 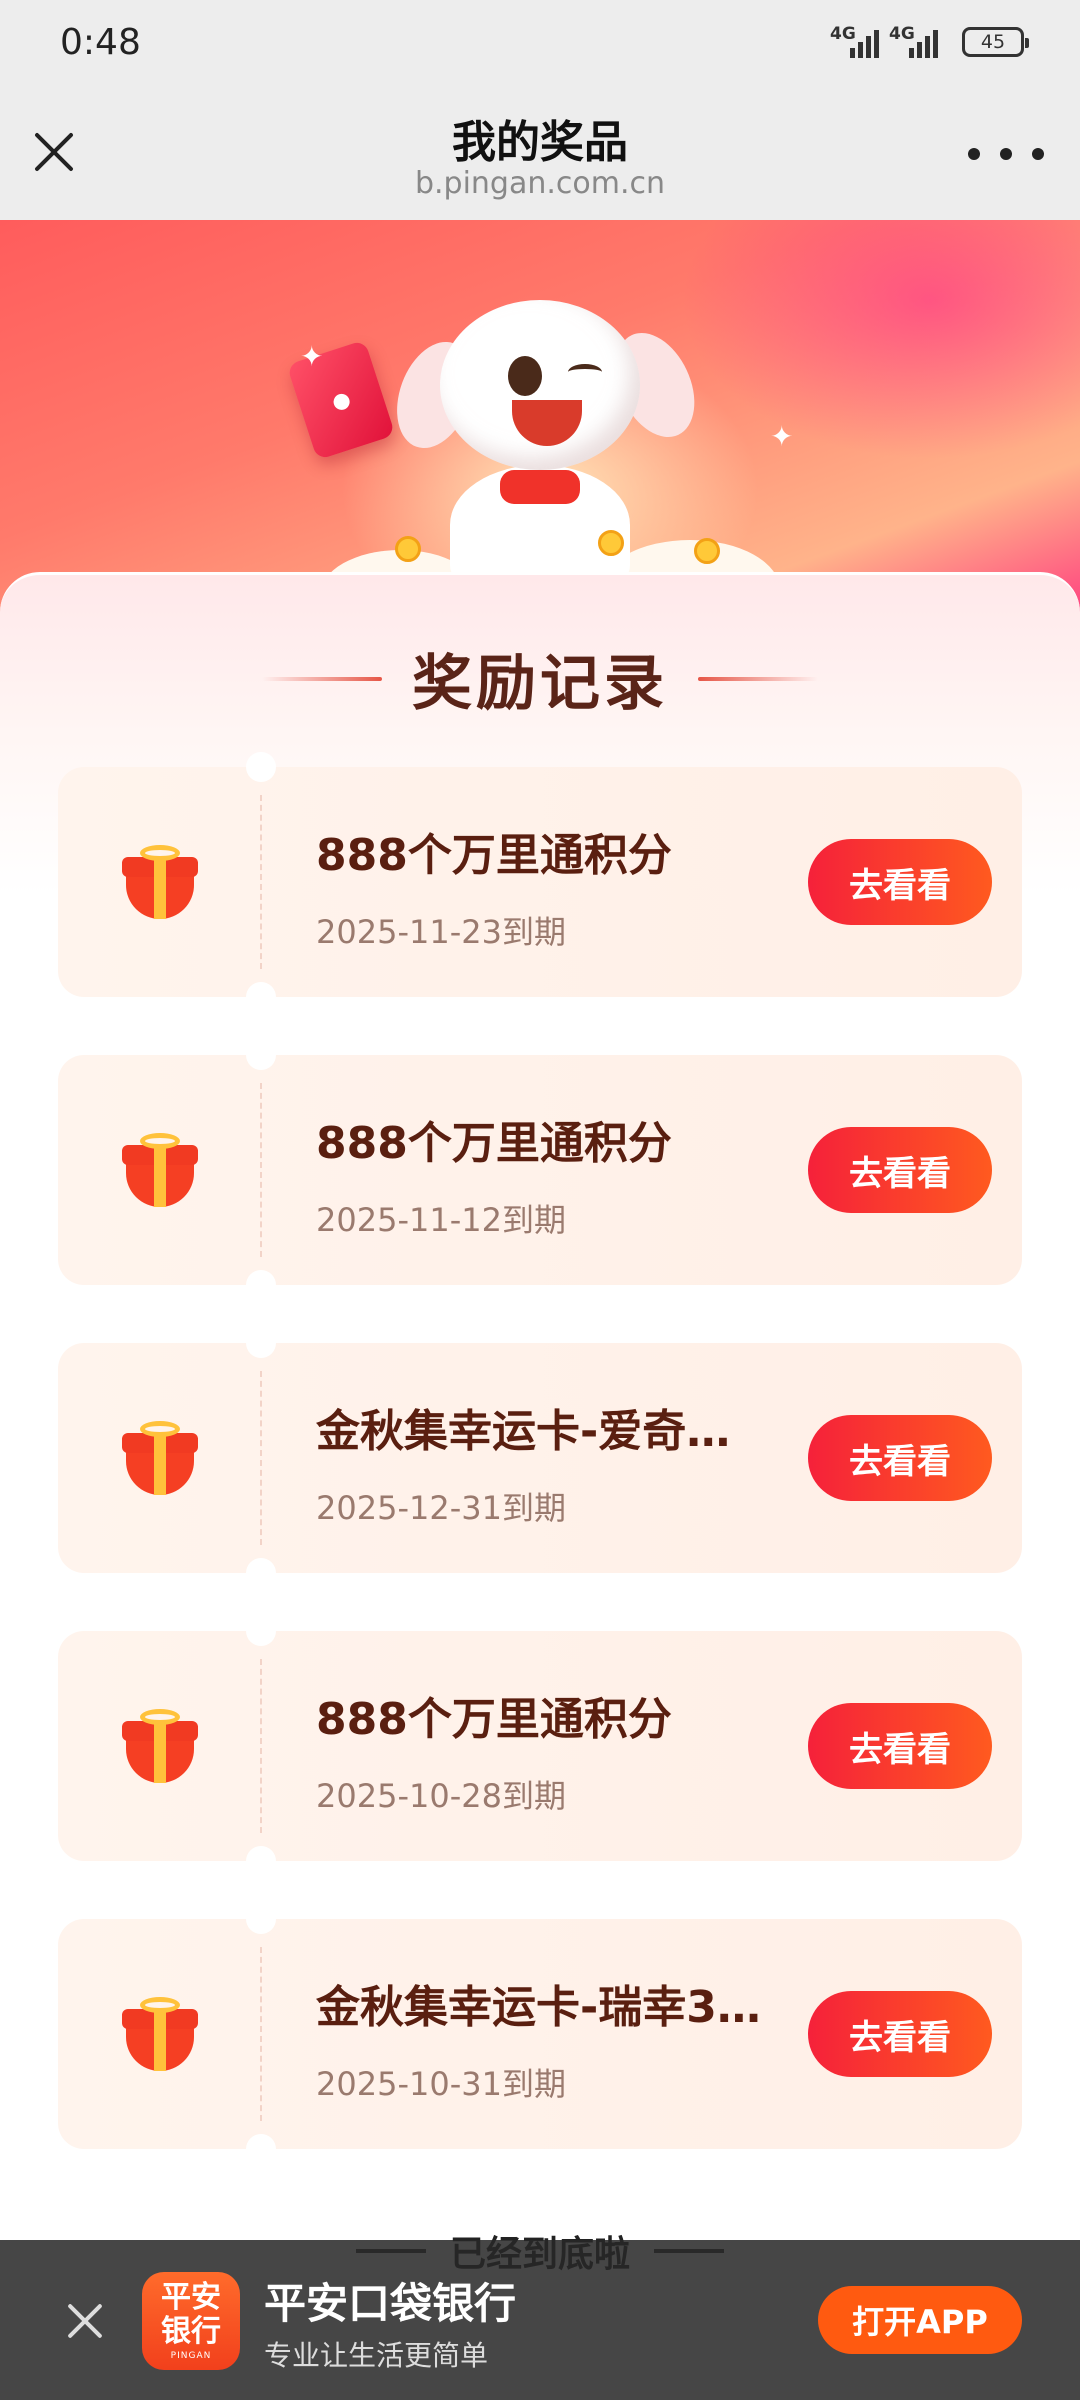 I want to click on reward-expiry: 2025-10-31到期, so click(x=441, y=2084).